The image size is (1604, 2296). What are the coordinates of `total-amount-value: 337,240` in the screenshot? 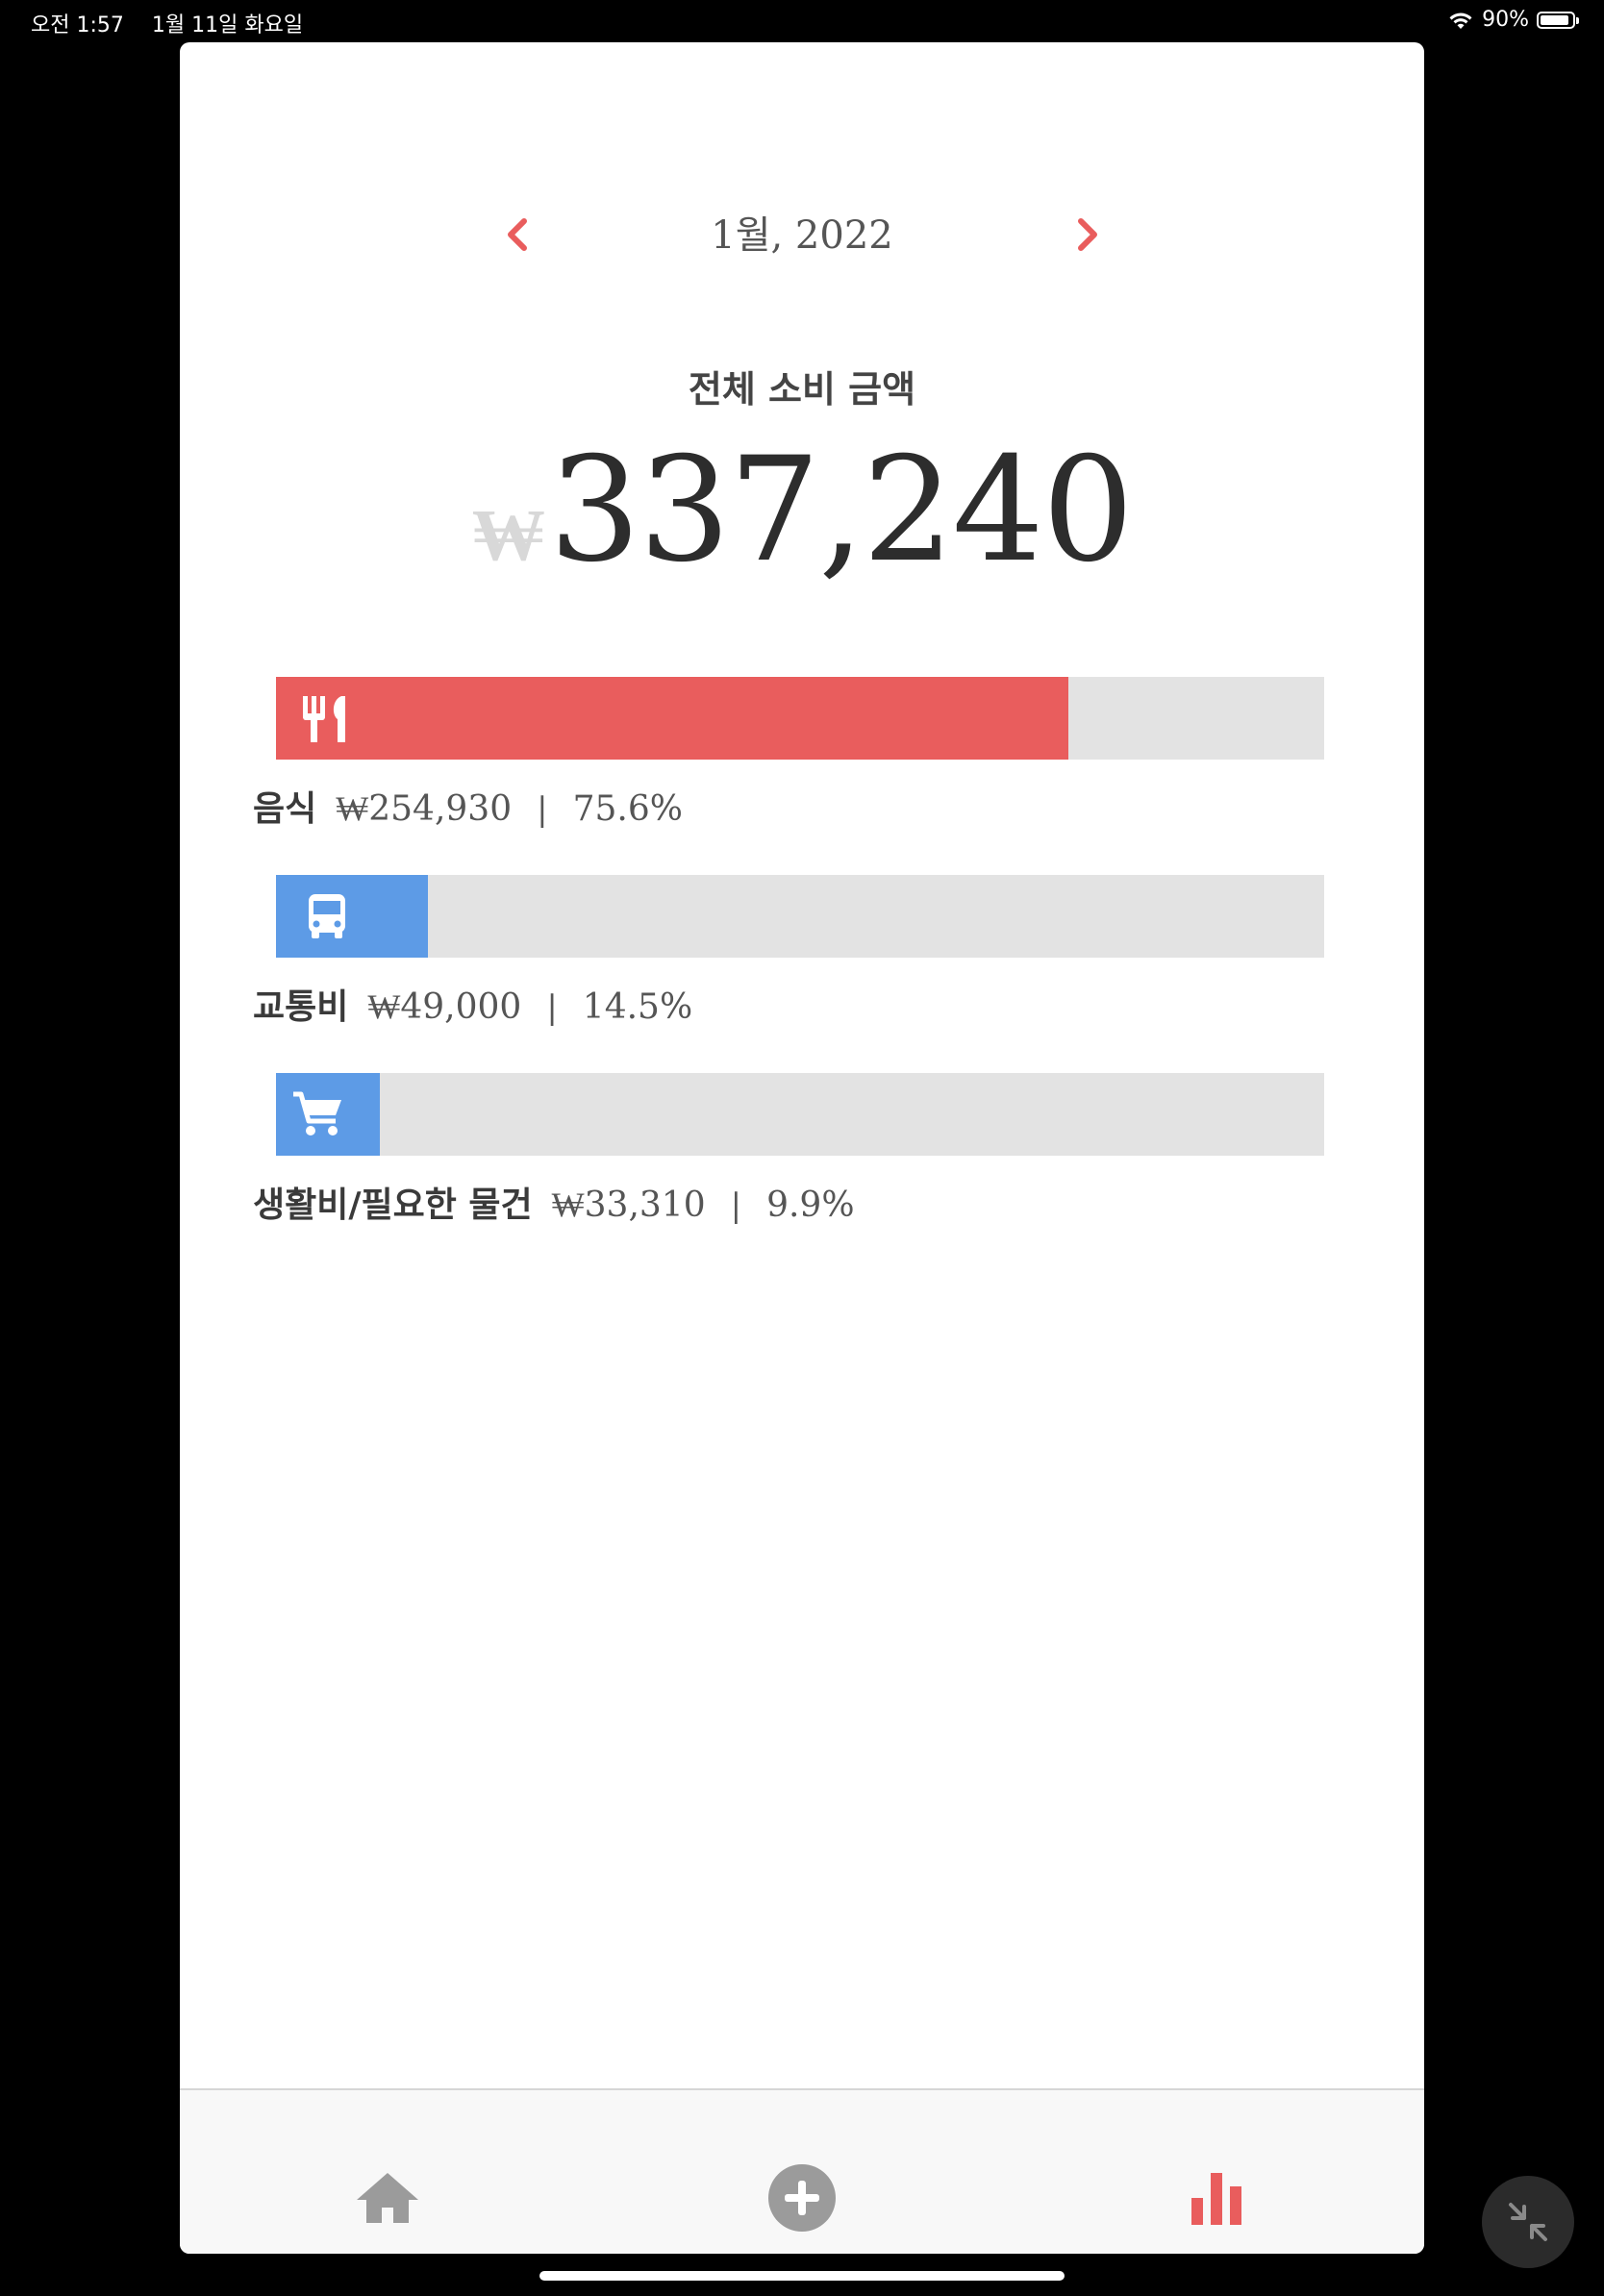 It's located at (841, 510).